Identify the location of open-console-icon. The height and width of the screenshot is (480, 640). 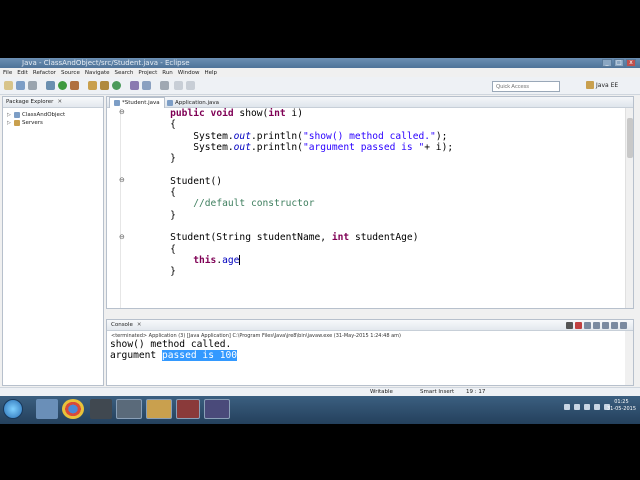
(623, 325).